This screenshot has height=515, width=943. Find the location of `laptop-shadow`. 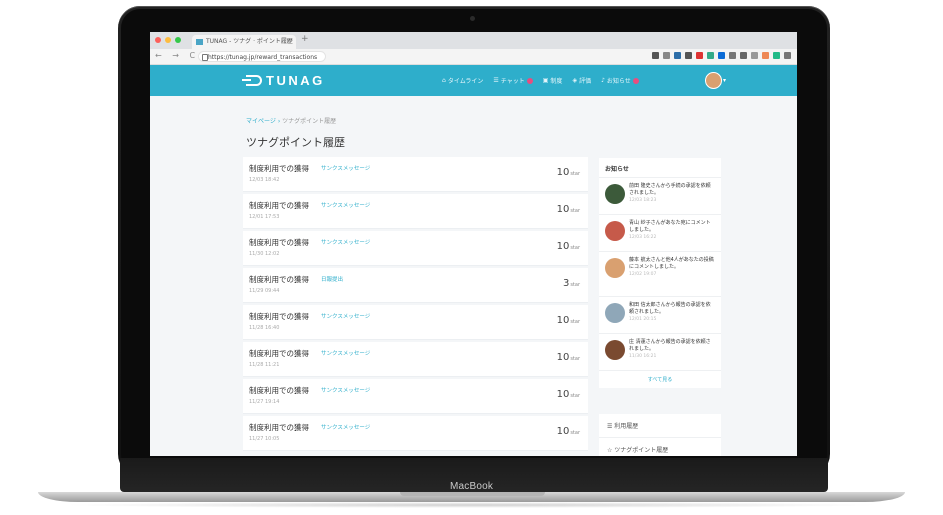

laptop-shadow is located at coordinates (471, 505).